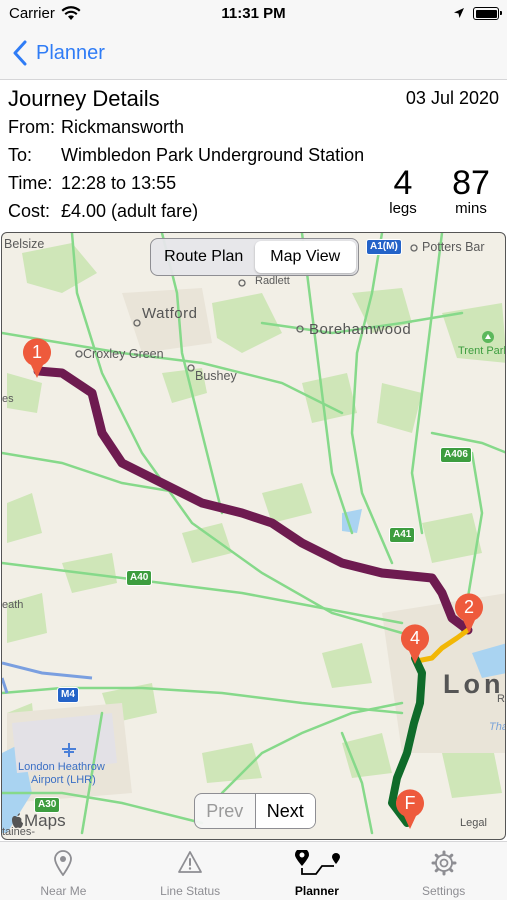 This screenshot has width=507, height=900. What do you see at coordinates (501, 699) in the screenshot?
I see `place-label-r: R` at bounding box center [501, 699].